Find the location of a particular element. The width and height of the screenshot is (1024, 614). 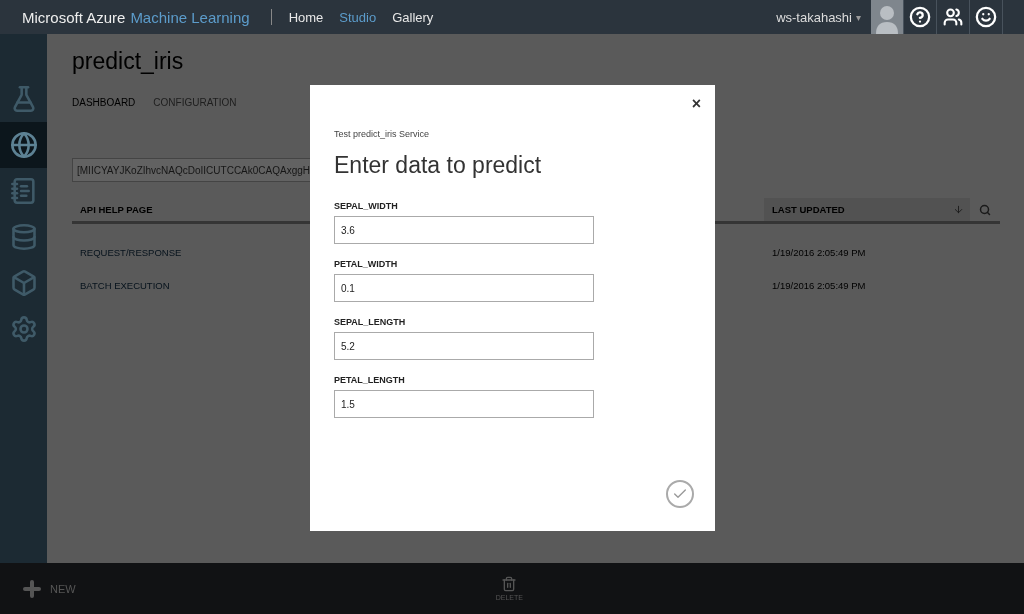

confirm-button is located at coordinates (680, 494).